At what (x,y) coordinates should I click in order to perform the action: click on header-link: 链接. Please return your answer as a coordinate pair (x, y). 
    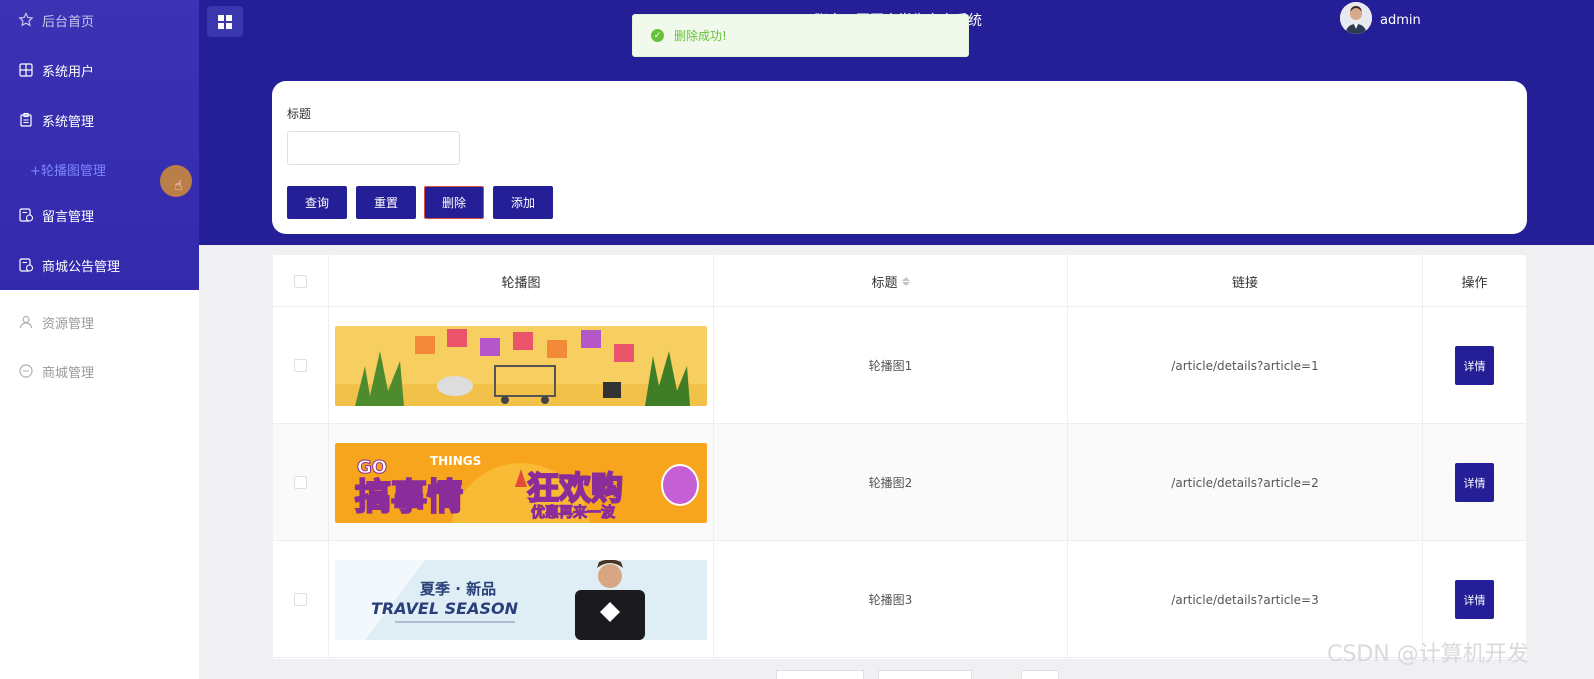
    Looking at the image, I should click on (1245, 281).